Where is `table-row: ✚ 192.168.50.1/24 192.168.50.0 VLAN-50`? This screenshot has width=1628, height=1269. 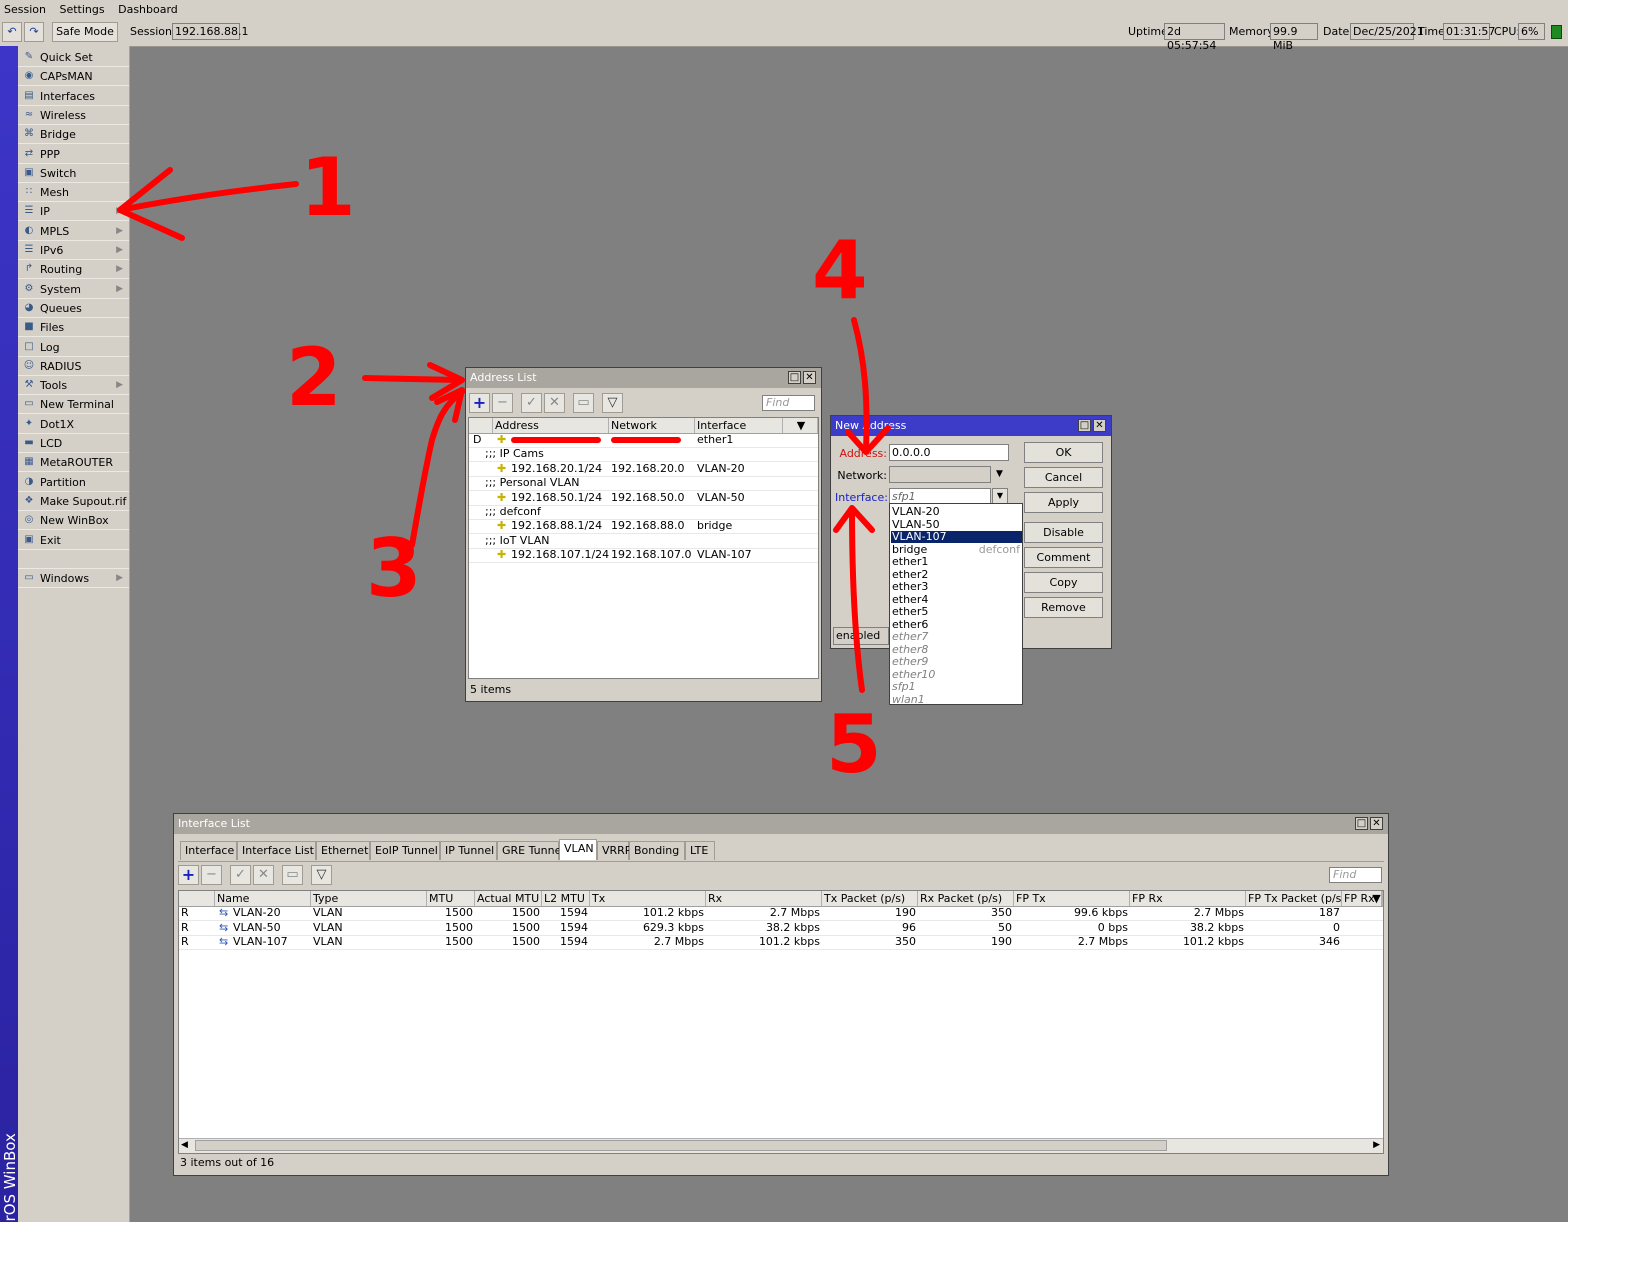 table-row: ✚ 192.168.50.1/24 192.168.50.0 VLAN-50 is located at coordinates (643, 498).